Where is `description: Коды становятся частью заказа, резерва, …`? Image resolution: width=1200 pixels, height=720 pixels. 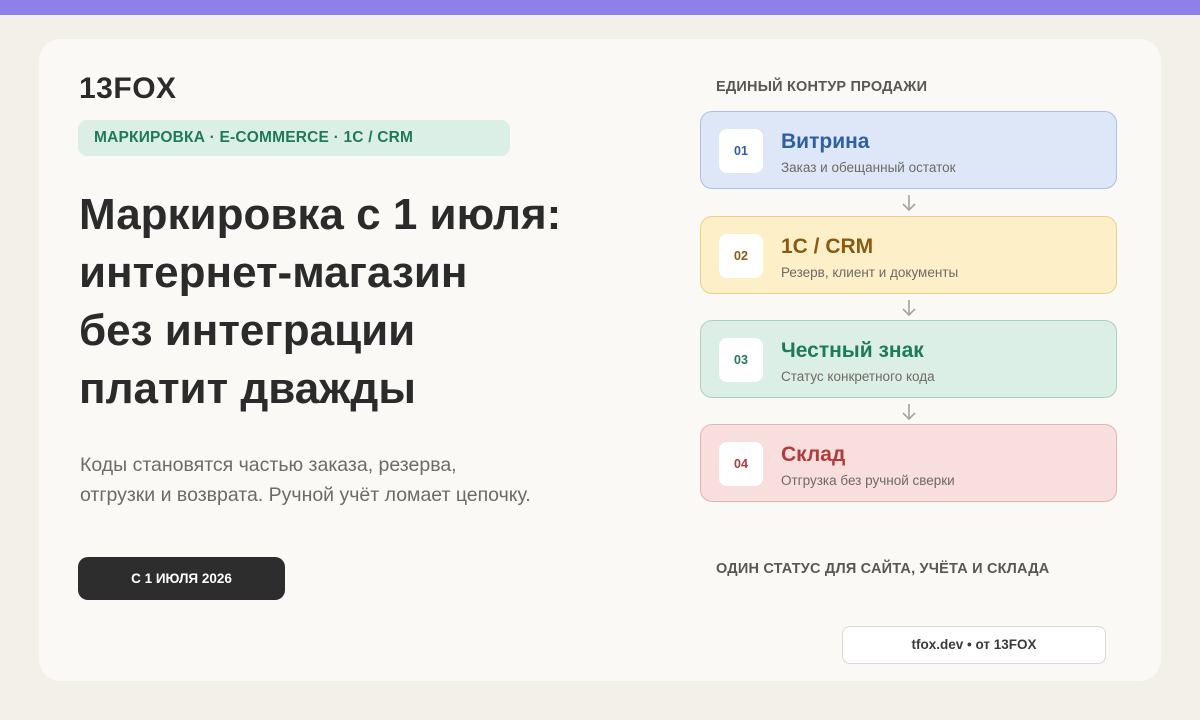 description: Коды становятся частью заказа, резерва, … is located at coordinates (350, 480).